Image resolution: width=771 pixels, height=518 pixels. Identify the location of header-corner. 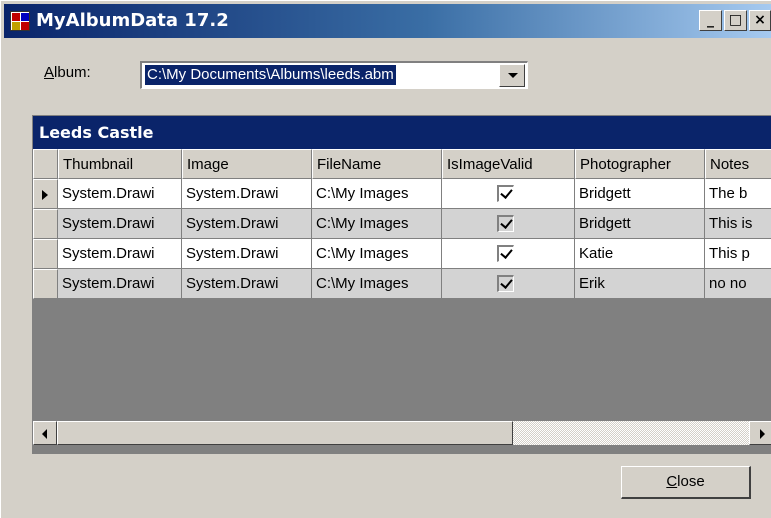
(45, 164).